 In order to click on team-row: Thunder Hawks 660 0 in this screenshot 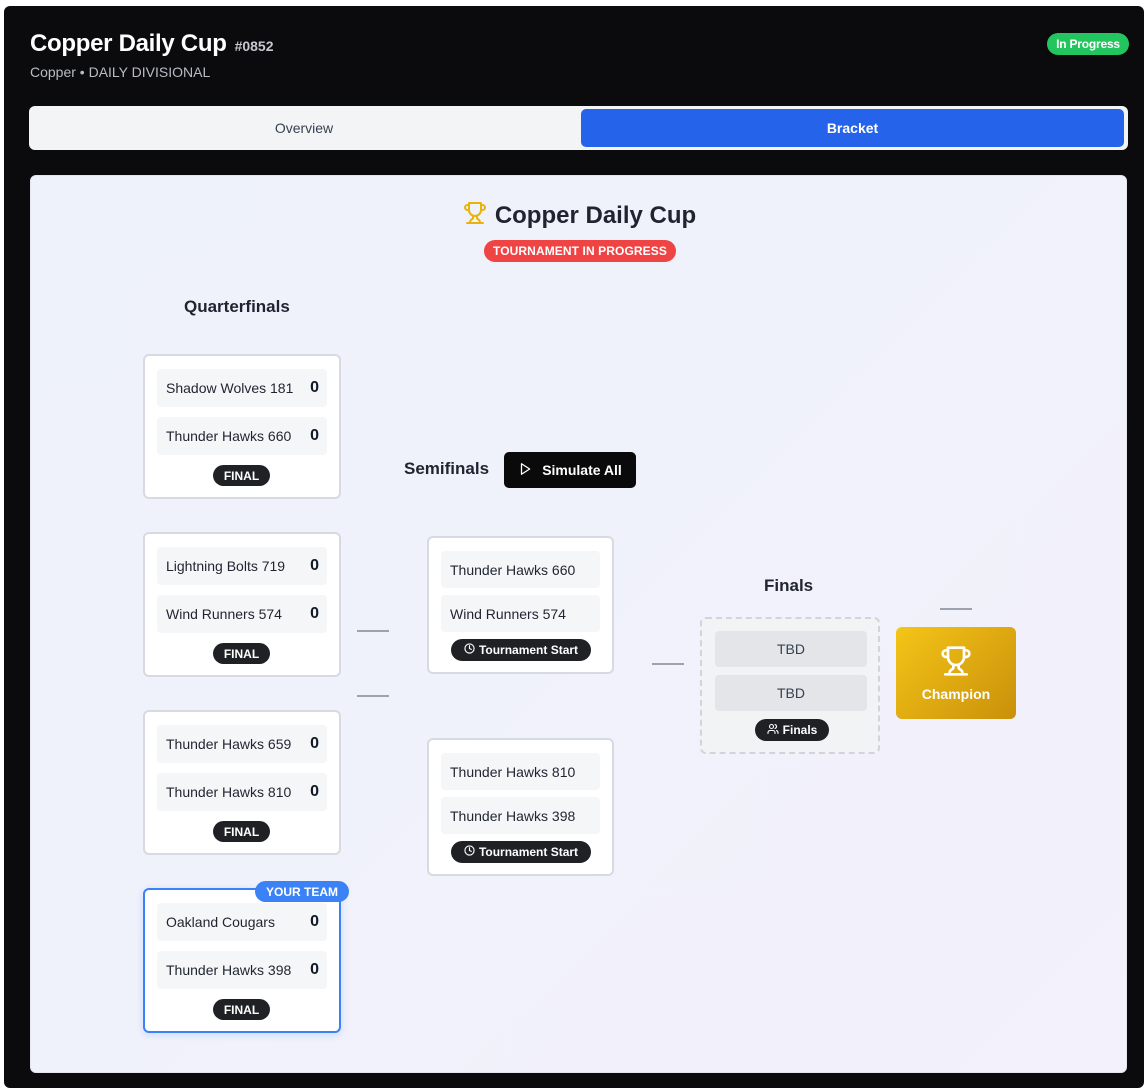, I will do `click(242, 436)`.